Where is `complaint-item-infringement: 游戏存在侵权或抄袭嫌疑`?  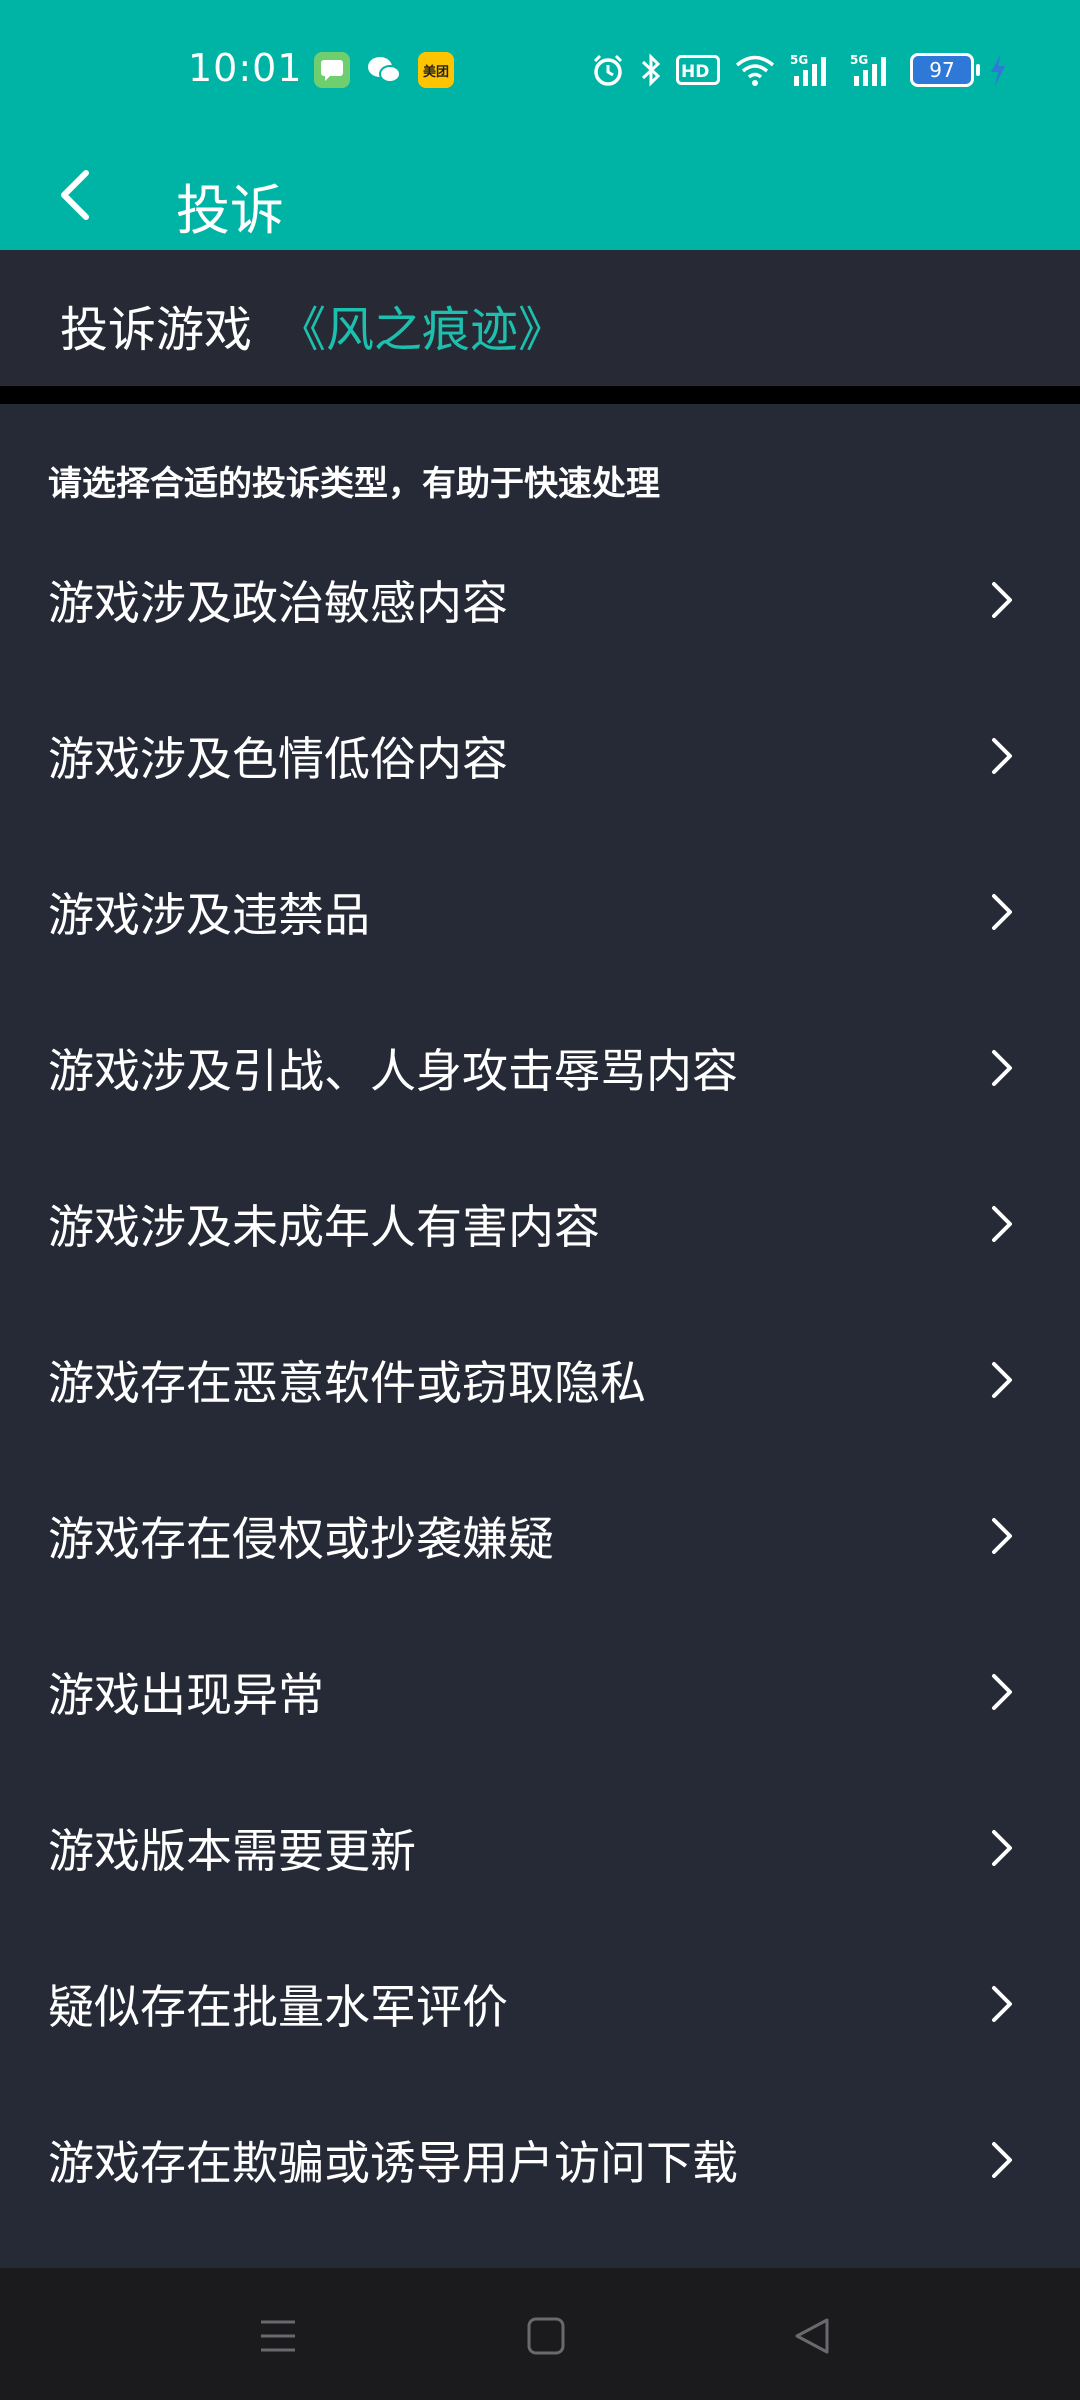 complaint-item-infringement: 游戏存在侵权或抄袭嫌疑 is located at coordinates (540, 1536).